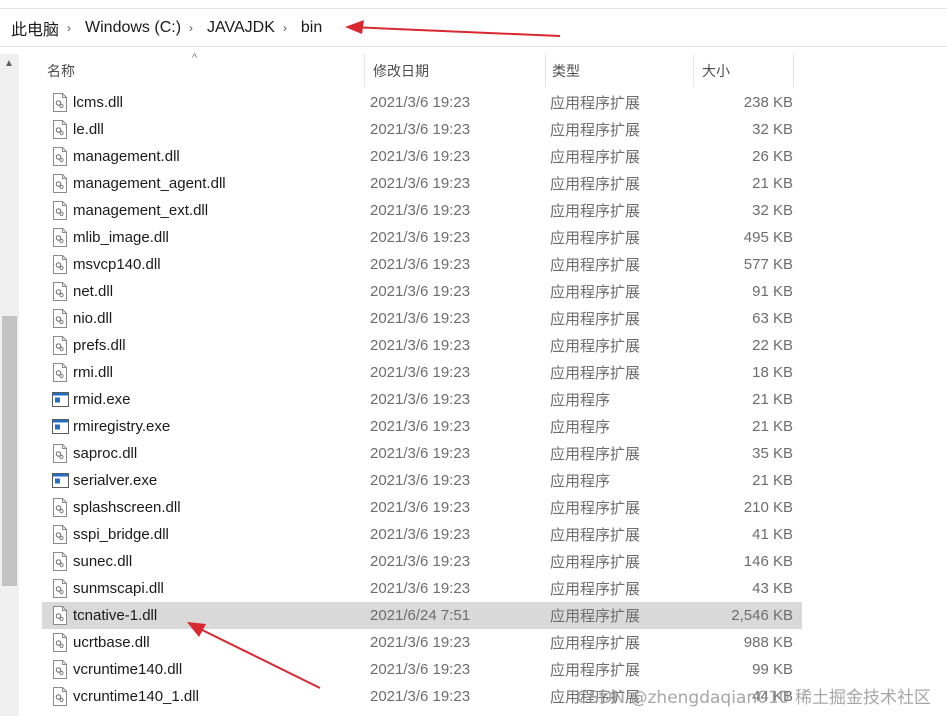 The image size is (947, 716). Describe the element at coordinates (401, 70) in the screenshot. I see `column-header-date-label: 修改日期` at that location.